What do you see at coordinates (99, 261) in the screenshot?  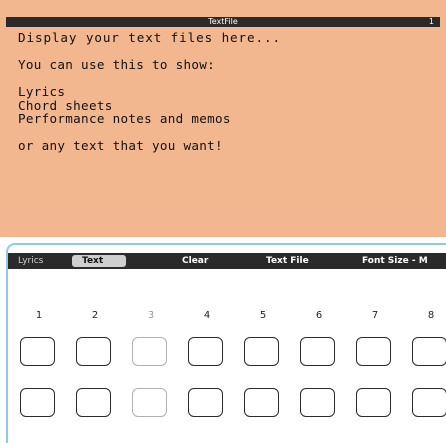 I see `tab-text: Text` at bounding box center [99, 261].